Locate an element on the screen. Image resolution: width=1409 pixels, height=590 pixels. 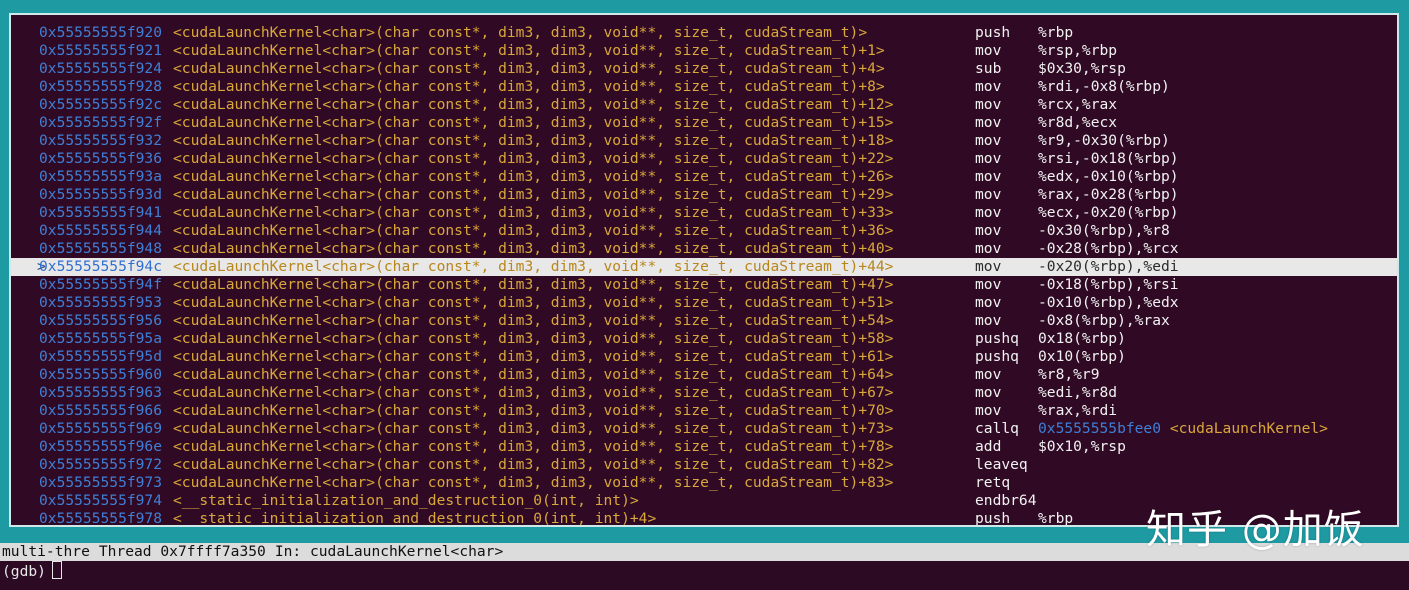
asm-address: 0x55555555f93d is located at coordinates (101, 194).